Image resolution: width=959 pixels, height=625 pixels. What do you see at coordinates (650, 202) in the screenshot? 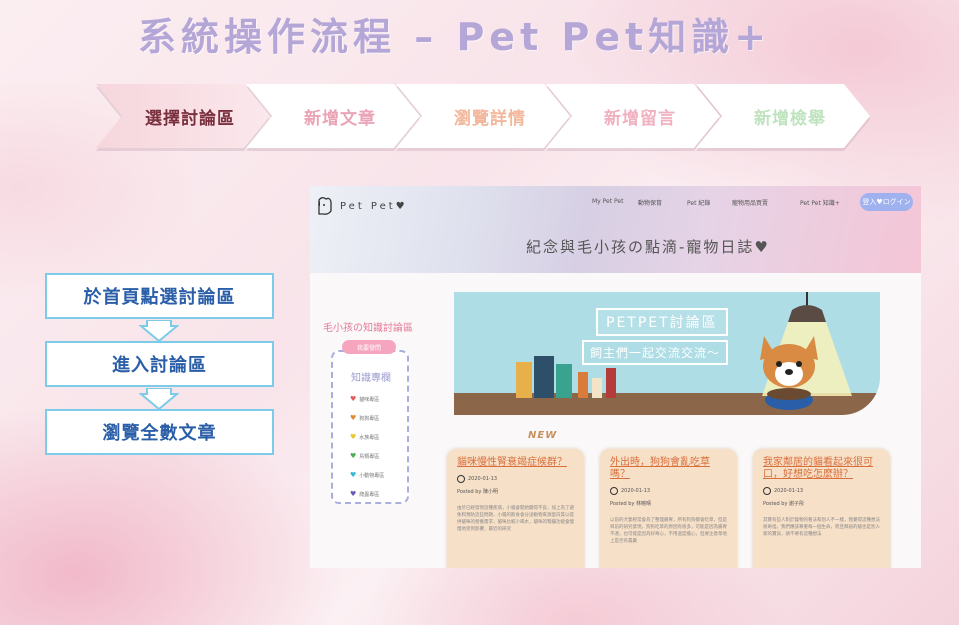
I see `nav-conservation: 動物保育` at bounding box center [650, 202].